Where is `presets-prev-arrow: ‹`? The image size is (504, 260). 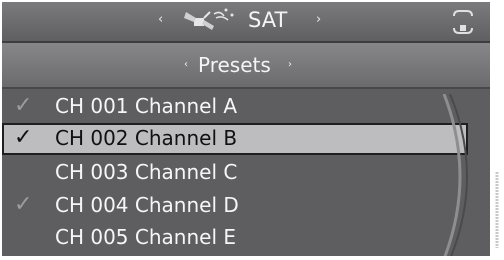 presets-prev-arrow: ‹ is located at coordinates (186, 64).